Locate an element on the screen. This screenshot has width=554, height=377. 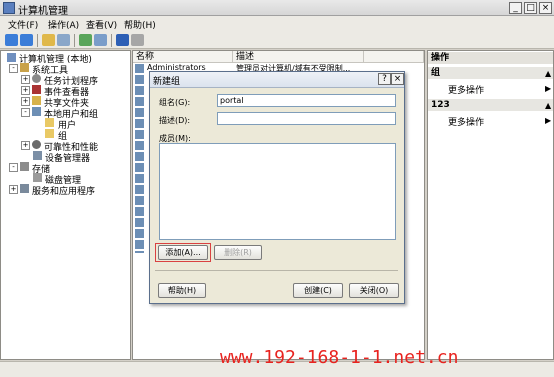
group-icon is located at coordinates (139, 68).